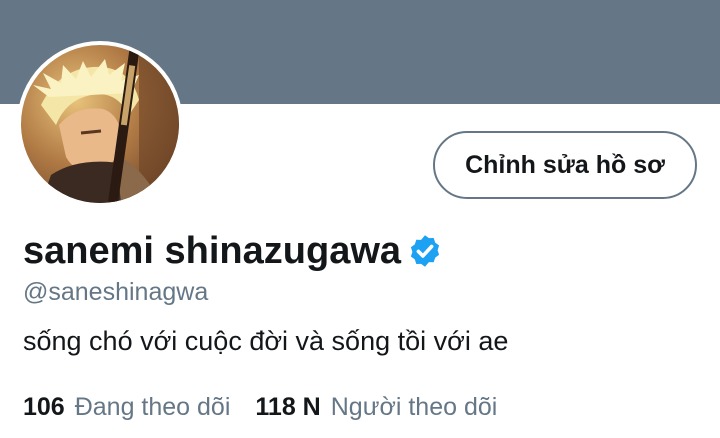  I want to click on profile-handle: @saneshinagwa, so click(116, 292).